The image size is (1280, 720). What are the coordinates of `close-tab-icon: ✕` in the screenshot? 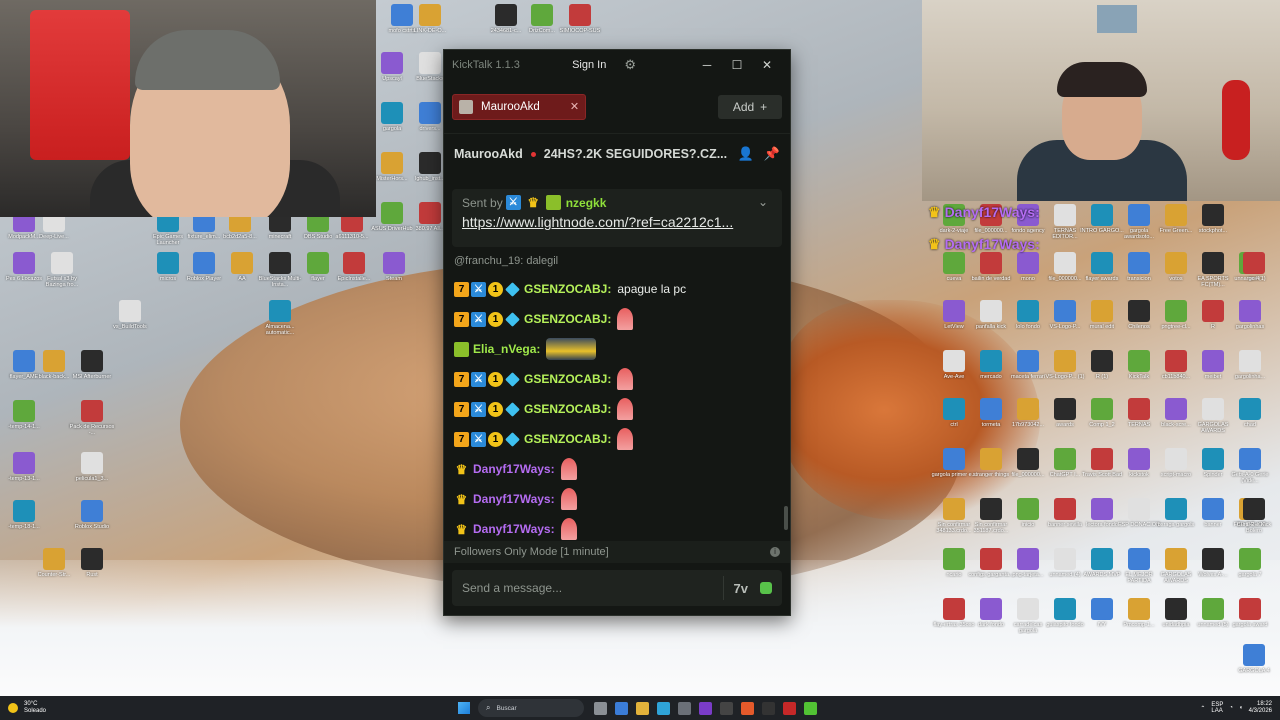 It's located at (574, 106).